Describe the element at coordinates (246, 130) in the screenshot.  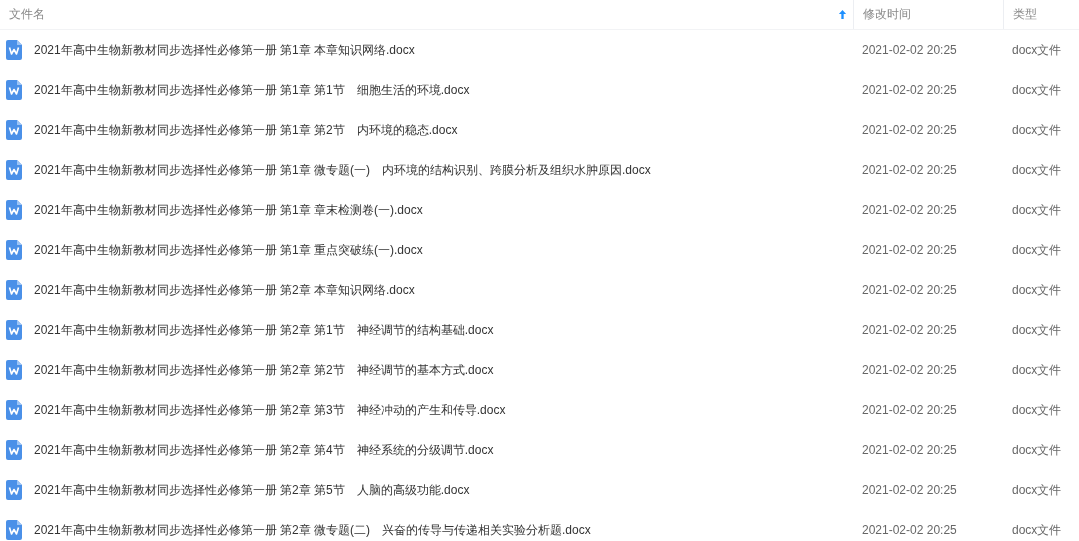
I see `file-name: 2021年高中生物新教材同步选择性必修第一册 第1章 第2节 内环境的稳态.docx` at that location.